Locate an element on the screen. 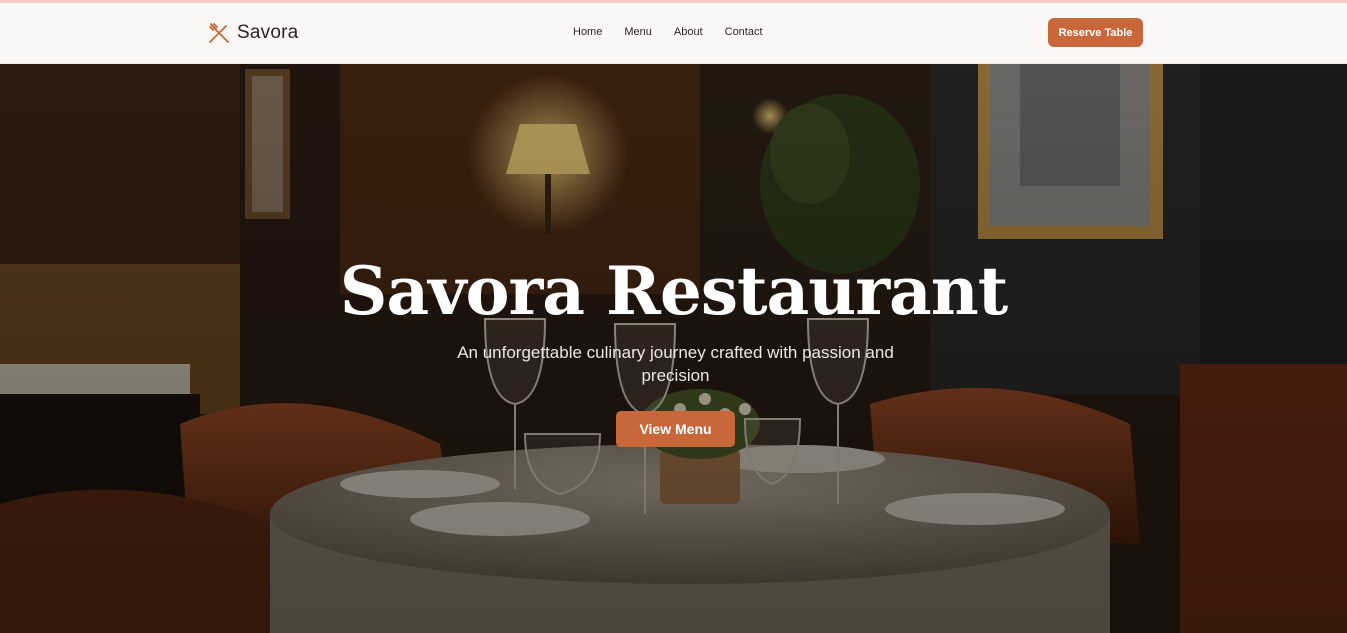 The image size is (1347, 633). nav-link-about: About is located at coordinates (688, 32).